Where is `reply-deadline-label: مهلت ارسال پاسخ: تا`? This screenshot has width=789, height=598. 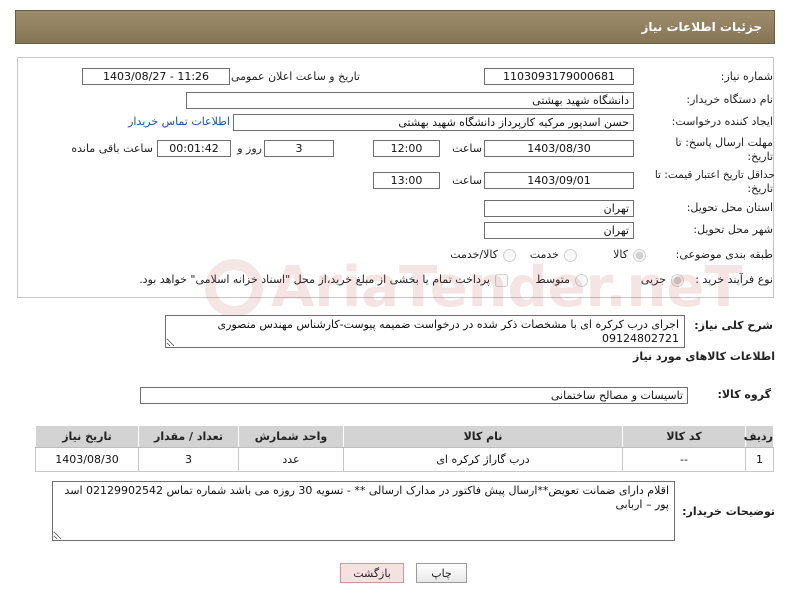 reply-deadline-label: مهلت ارسال پاسخ: تا is located at coordinates (724, 142).